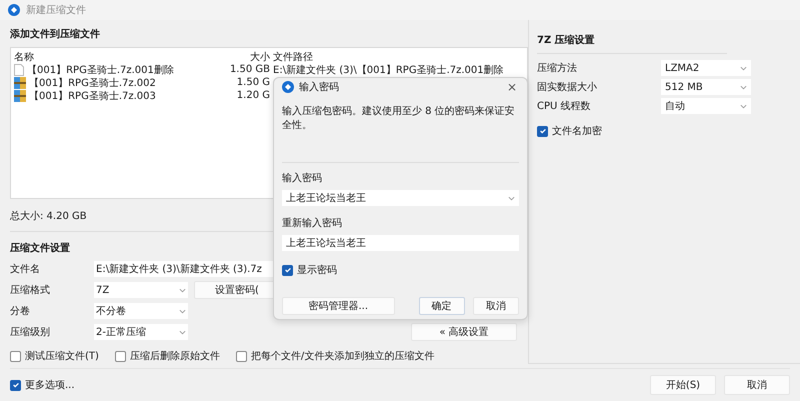 Image resolution: width=800 pixels, height=401 pixels. I want to click on dropdown: 7Z, so click(141, 290).